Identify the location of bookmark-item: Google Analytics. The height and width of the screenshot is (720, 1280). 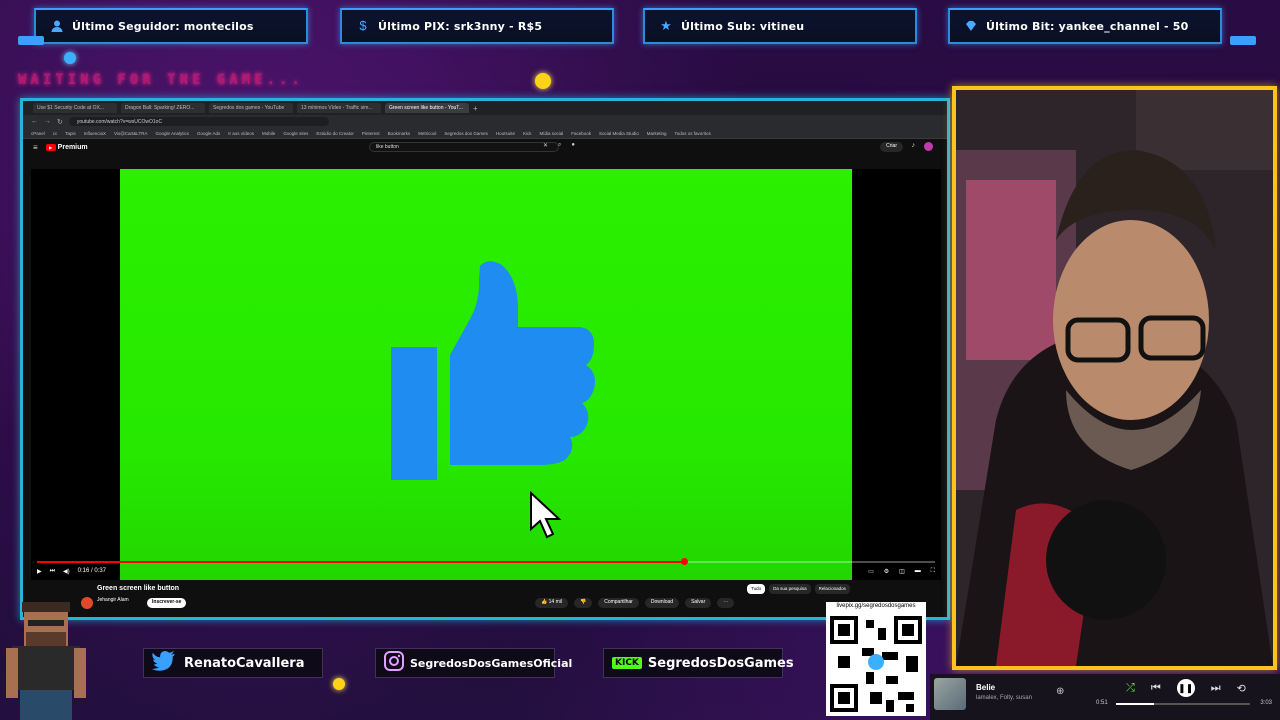
(172, 133).